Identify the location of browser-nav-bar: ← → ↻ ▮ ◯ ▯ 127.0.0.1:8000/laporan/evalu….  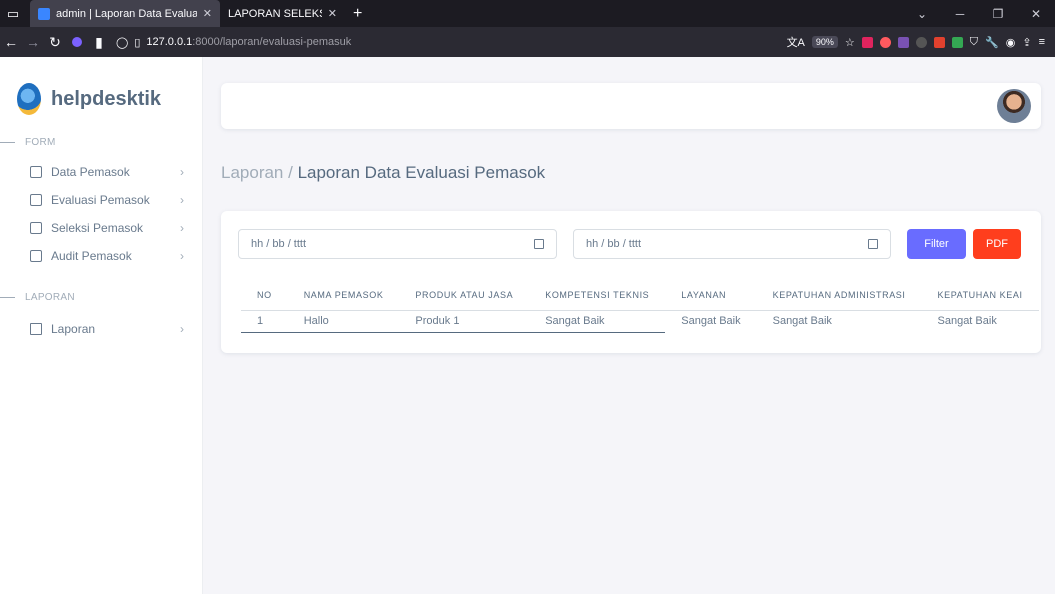
(527, 42).